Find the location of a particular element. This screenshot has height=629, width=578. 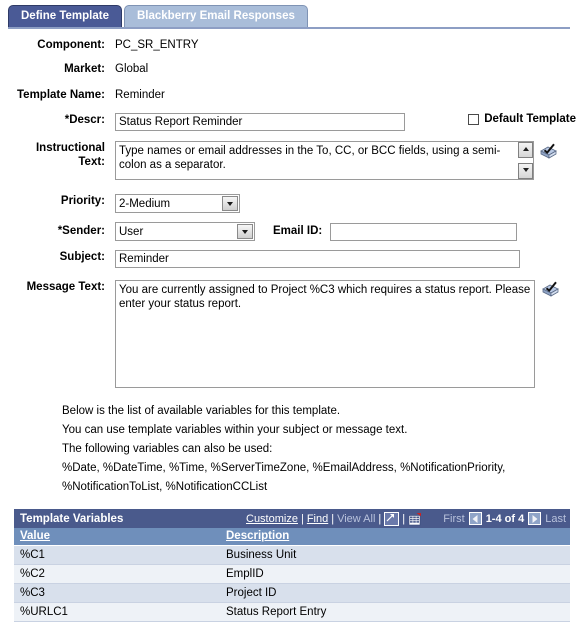

column-header-value: Value is located at coordinates (117, 537).